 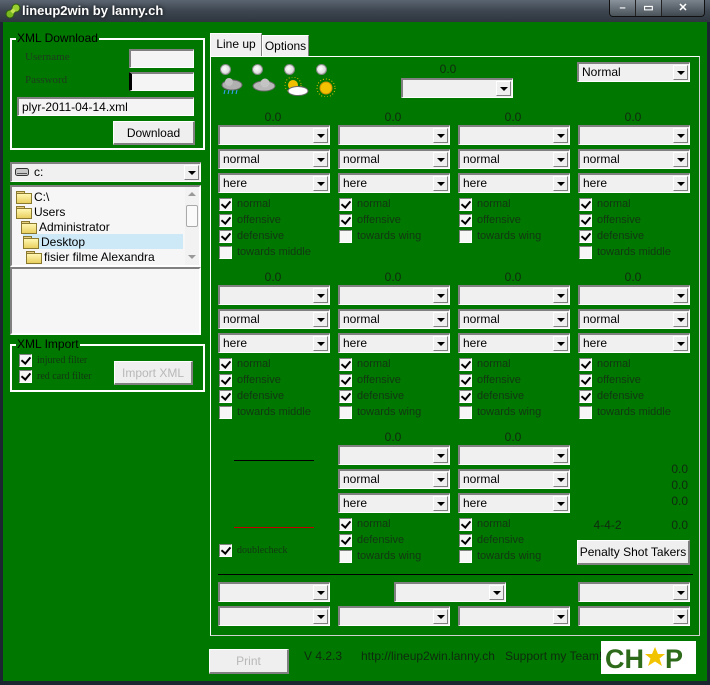 What do you see at coordinates (103, 241) in the screenshot?
I see `tree-item-selected: Desktop` at bounding box center [103, 241].